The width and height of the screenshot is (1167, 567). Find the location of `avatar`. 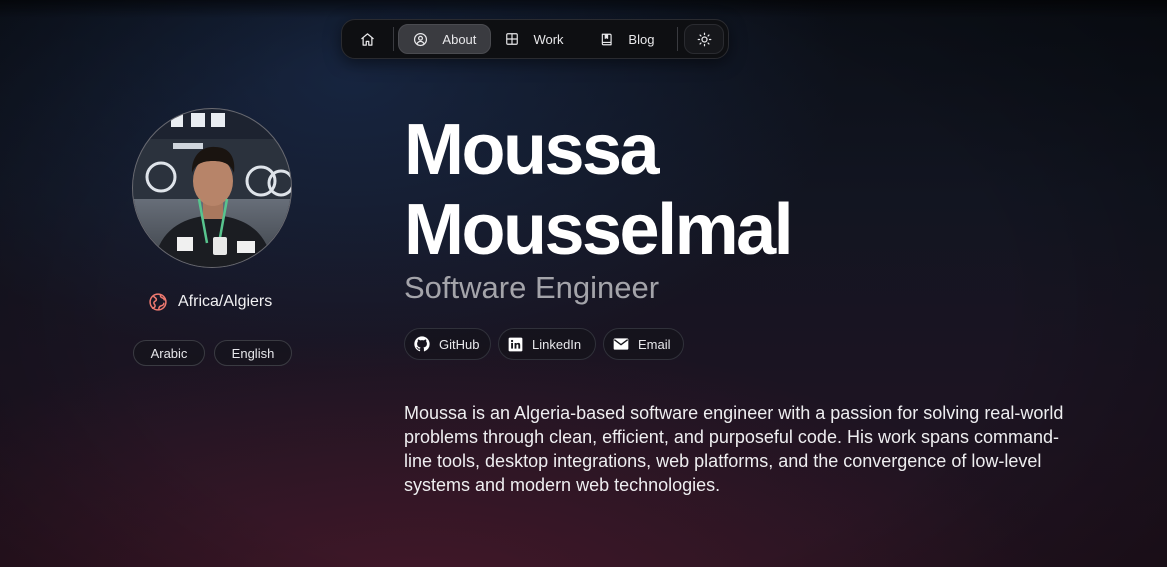

avatar is located at coordinates (212, 188).